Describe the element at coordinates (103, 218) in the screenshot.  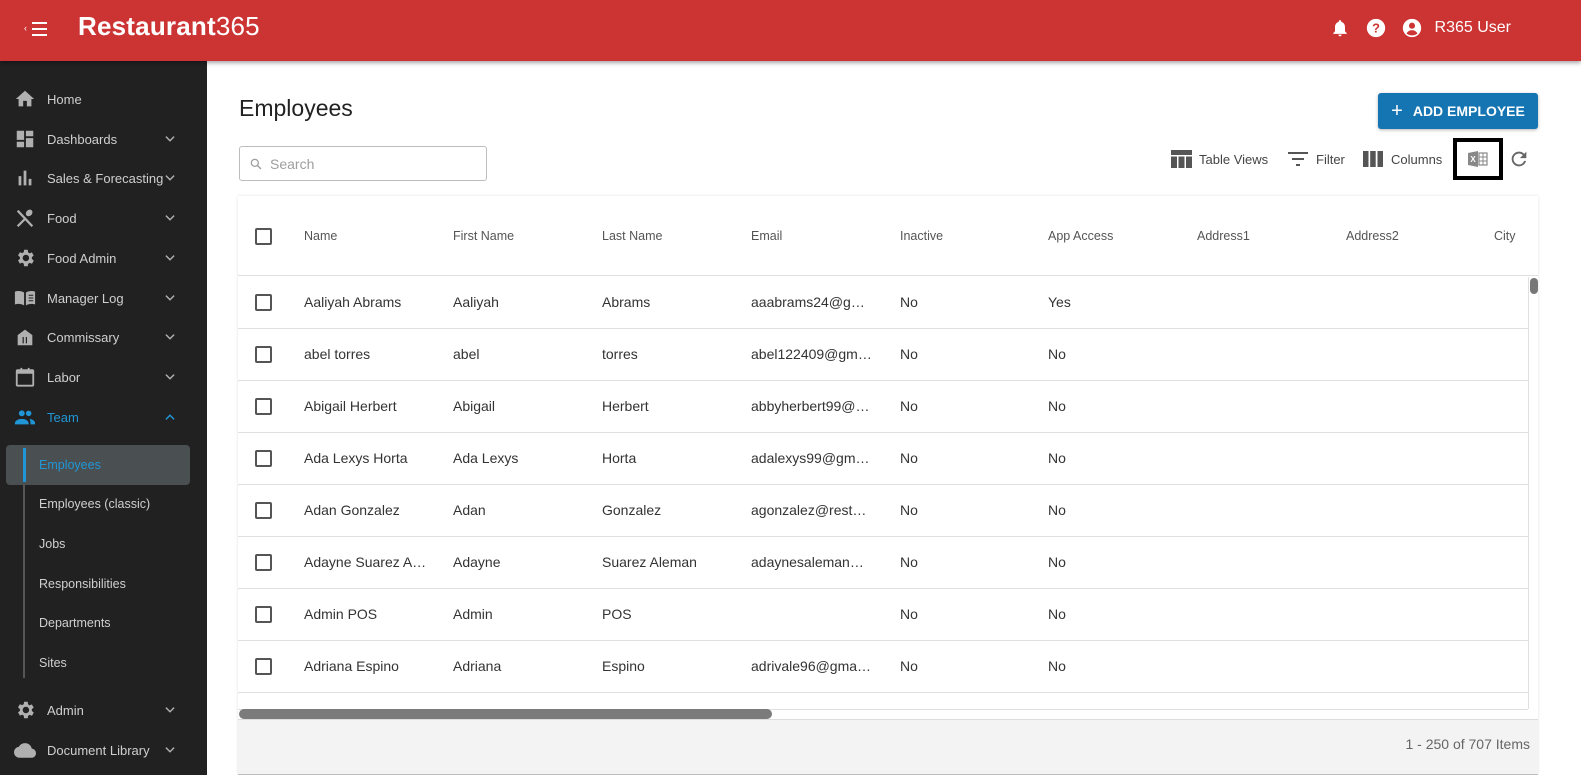
I see `sidebar-item-food: Food` at that location.